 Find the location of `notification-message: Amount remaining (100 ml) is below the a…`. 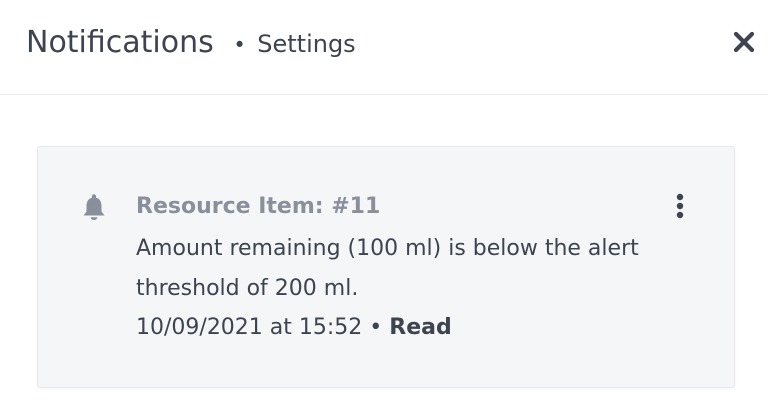

notification-message: Amount remaining (100 ml) is below the a… is located at coordinates (387, 268).